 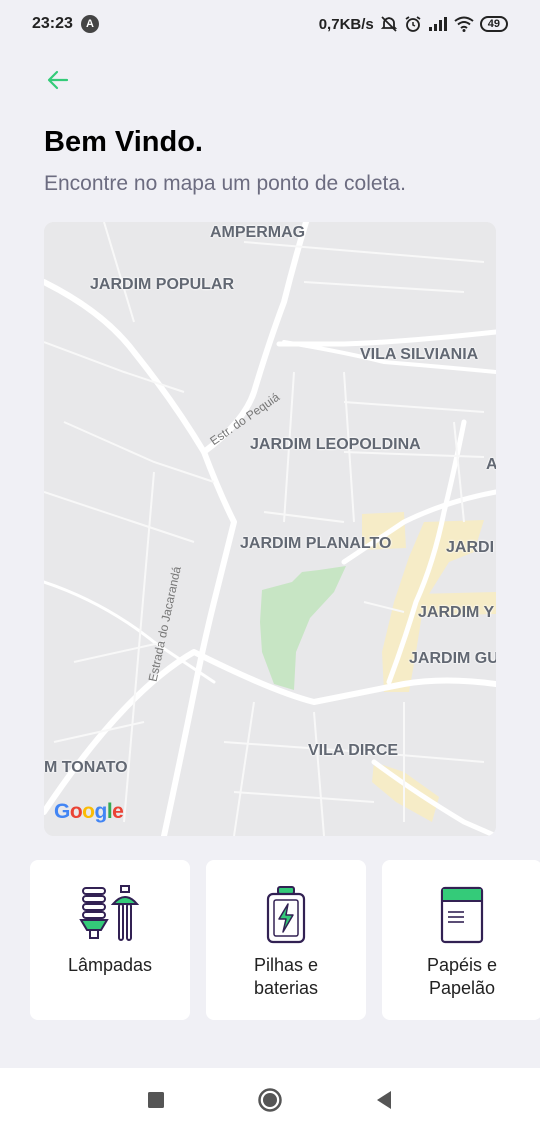 I want to click on status-left: 23:23 A, so click(x=65, y=24).